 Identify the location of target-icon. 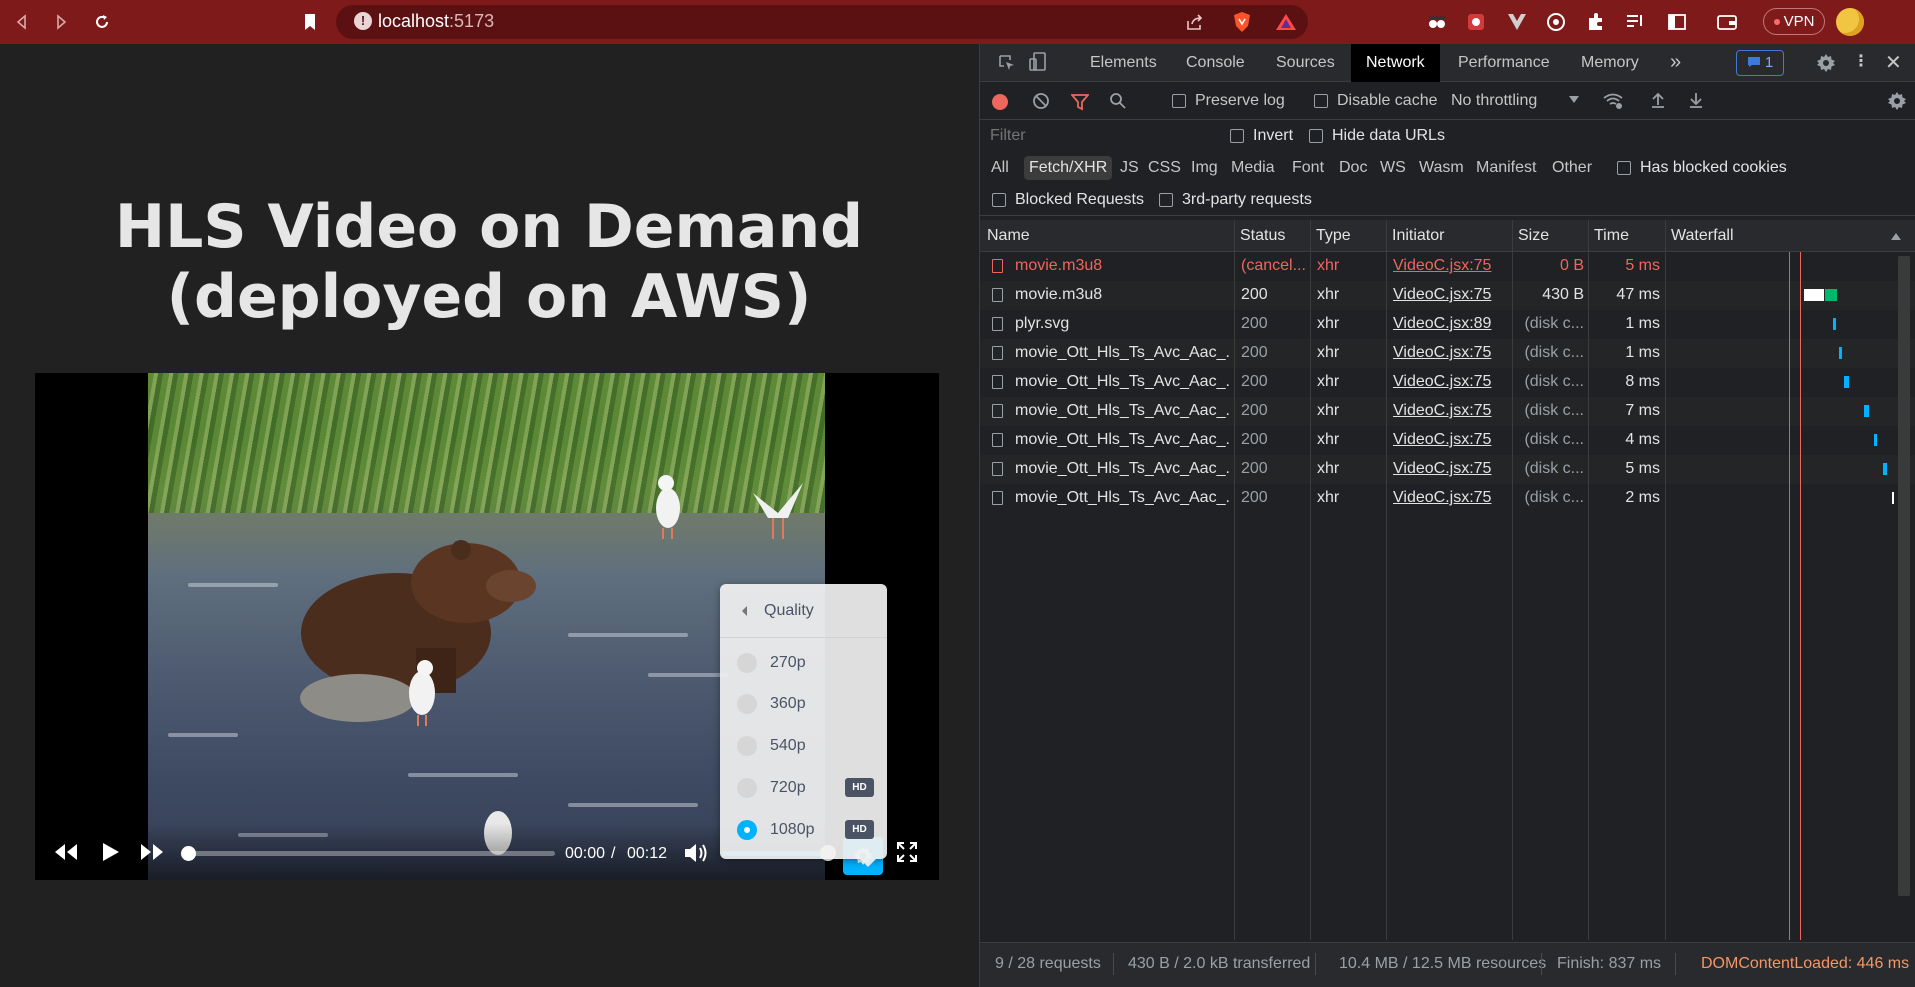
(1556, 22).